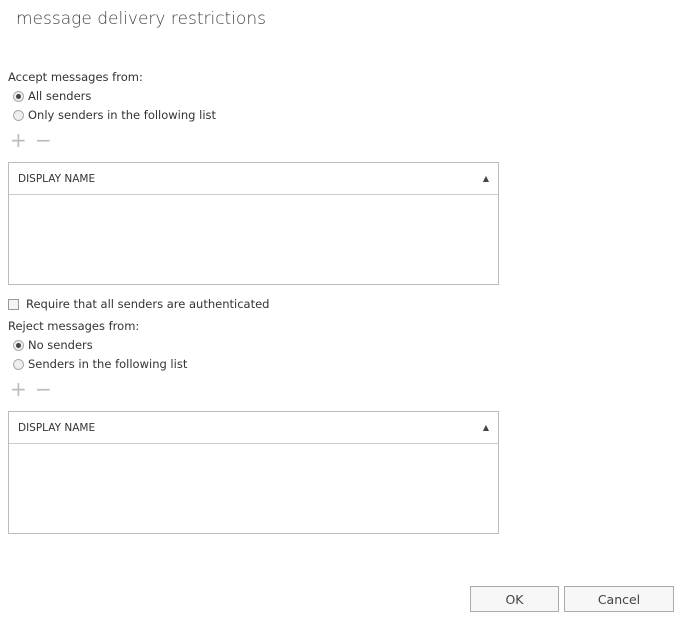  I want to click on checkbox-icon, so click(13, 304).